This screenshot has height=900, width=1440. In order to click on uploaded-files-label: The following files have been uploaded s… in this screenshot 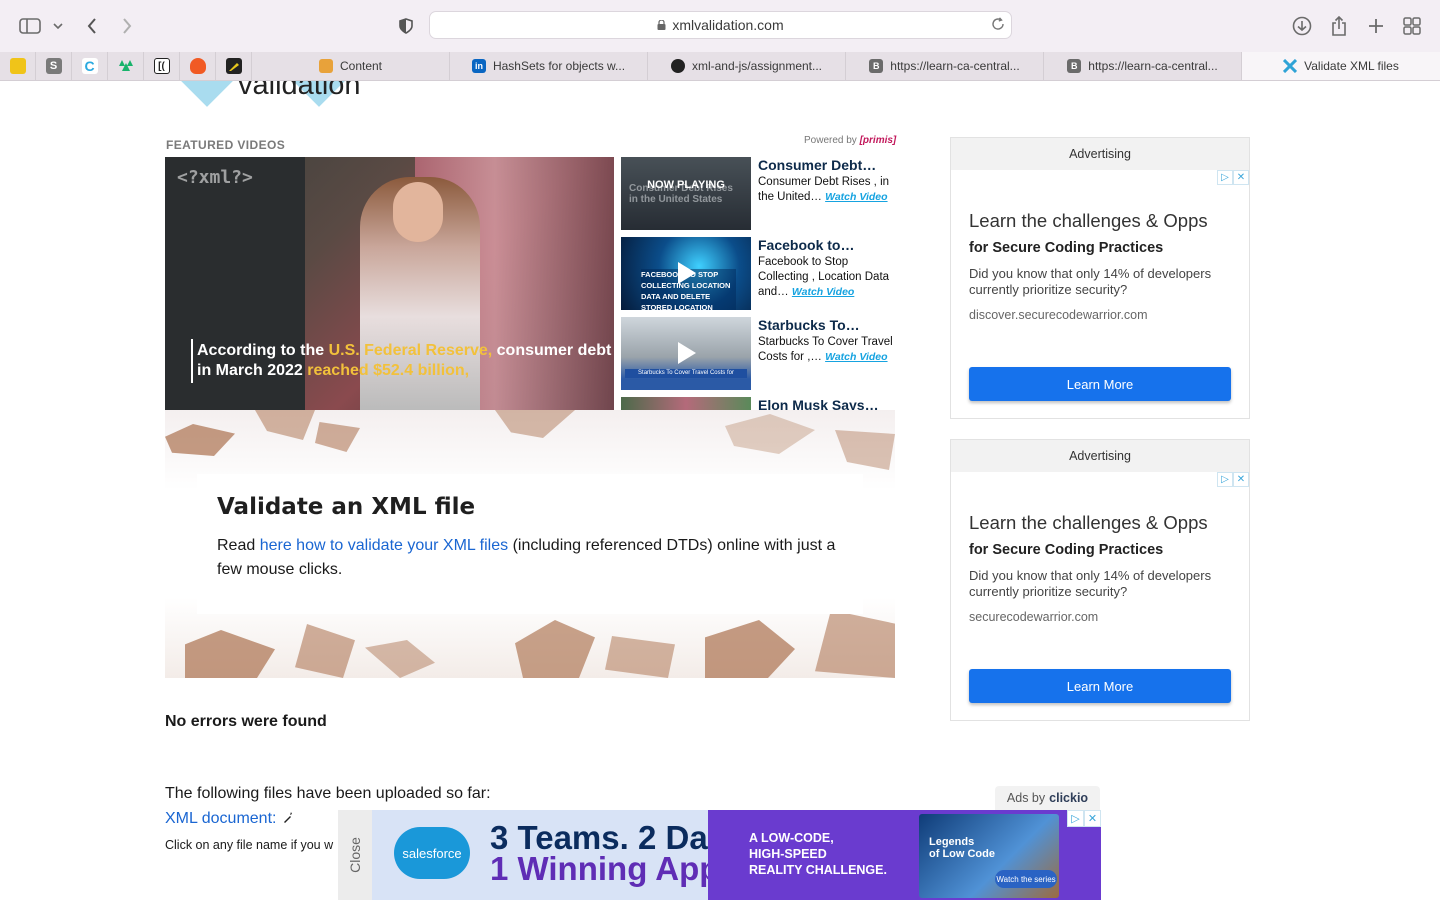, I will do `click(328, 793)`.